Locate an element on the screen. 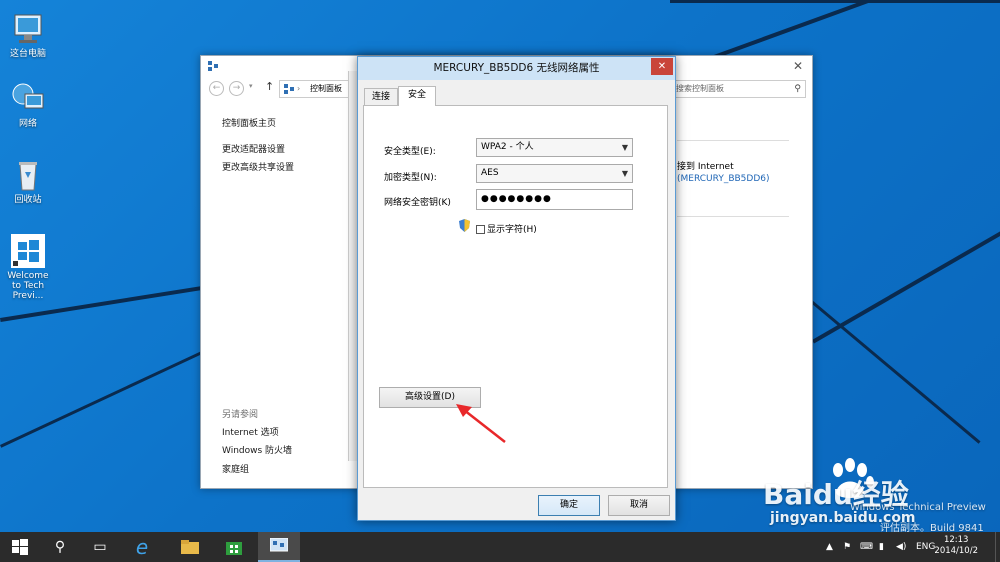 The image size is (1000, 562). store-icon is located at coordinates (234, 547).